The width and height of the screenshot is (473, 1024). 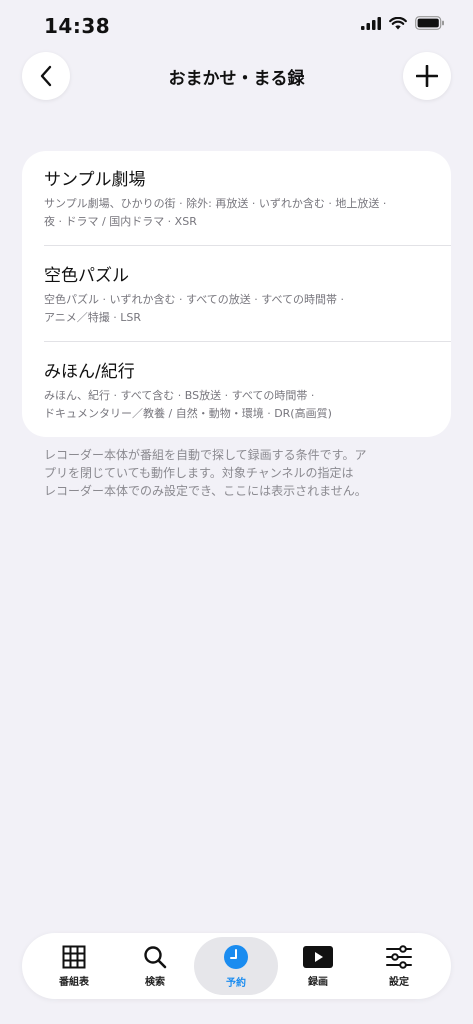 What do you see at coordinates (205, 455) in the screenshot?
I see `footnote-line: レコーダー本体が番組を自動で探して録画する条件です。ア` at bounding box center [205, 455].